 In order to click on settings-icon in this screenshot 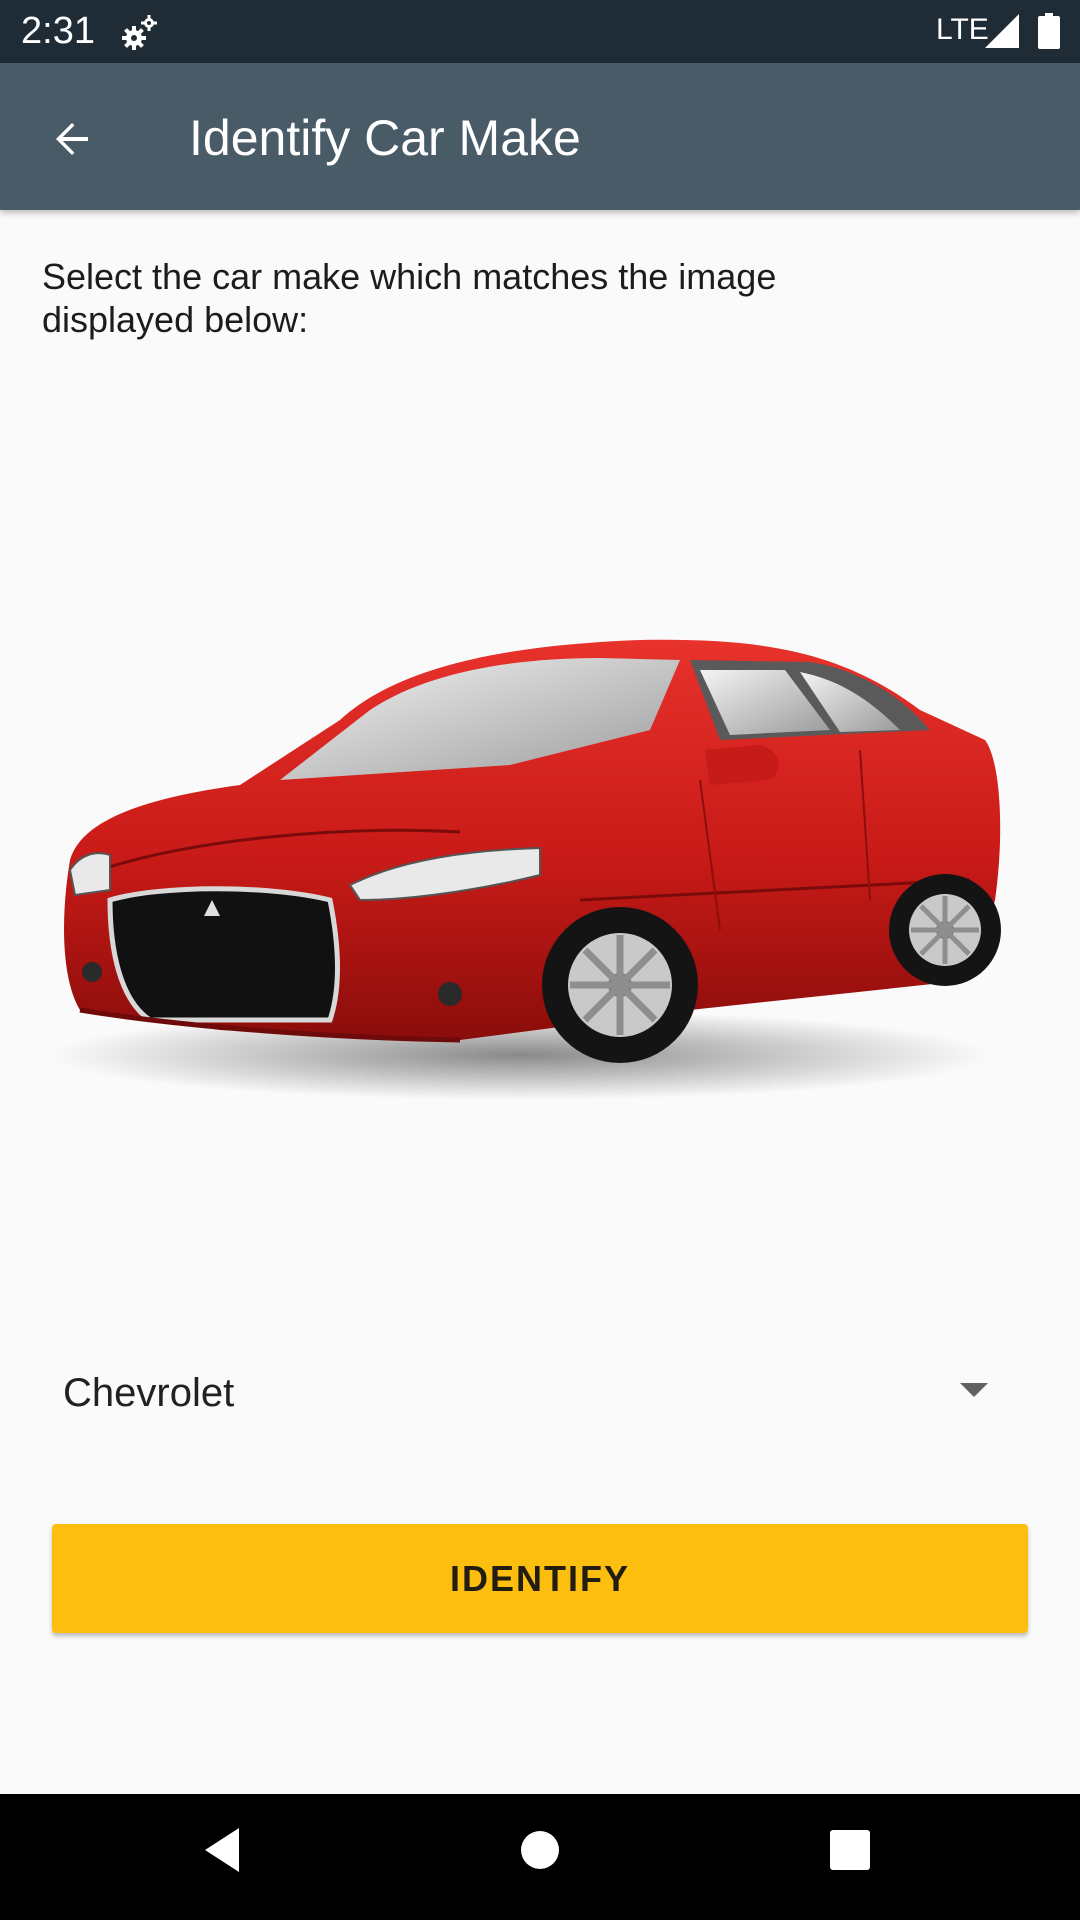, I will do `click(139, 32)`.